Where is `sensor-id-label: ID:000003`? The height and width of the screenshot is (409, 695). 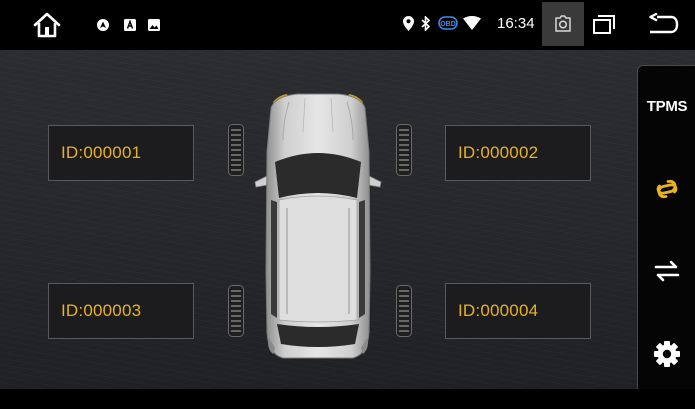
sensor-id-label: ID:000003 is located at coordinates (101, 310).